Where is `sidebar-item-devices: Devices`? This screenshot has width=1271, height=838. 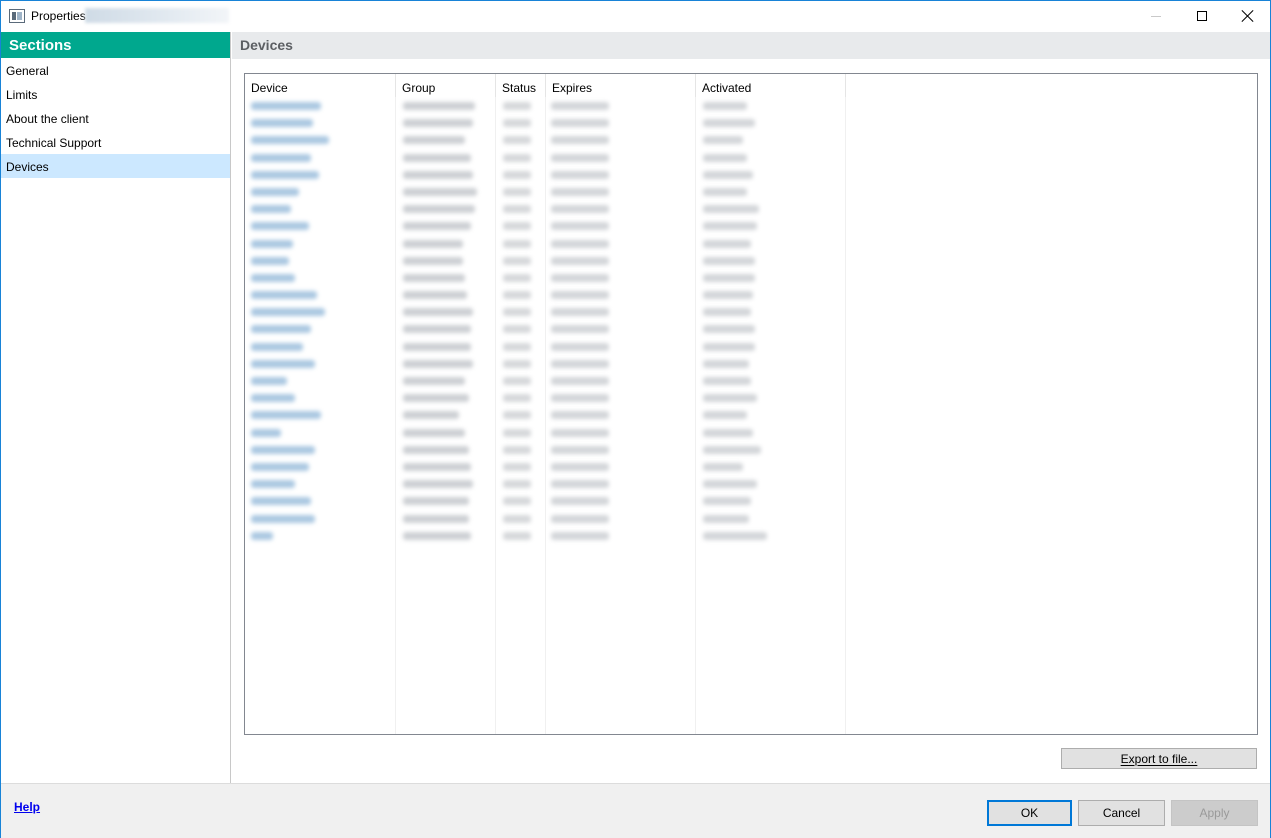
sidebar-item-devices: Devices is located at coordinates (115, 166).